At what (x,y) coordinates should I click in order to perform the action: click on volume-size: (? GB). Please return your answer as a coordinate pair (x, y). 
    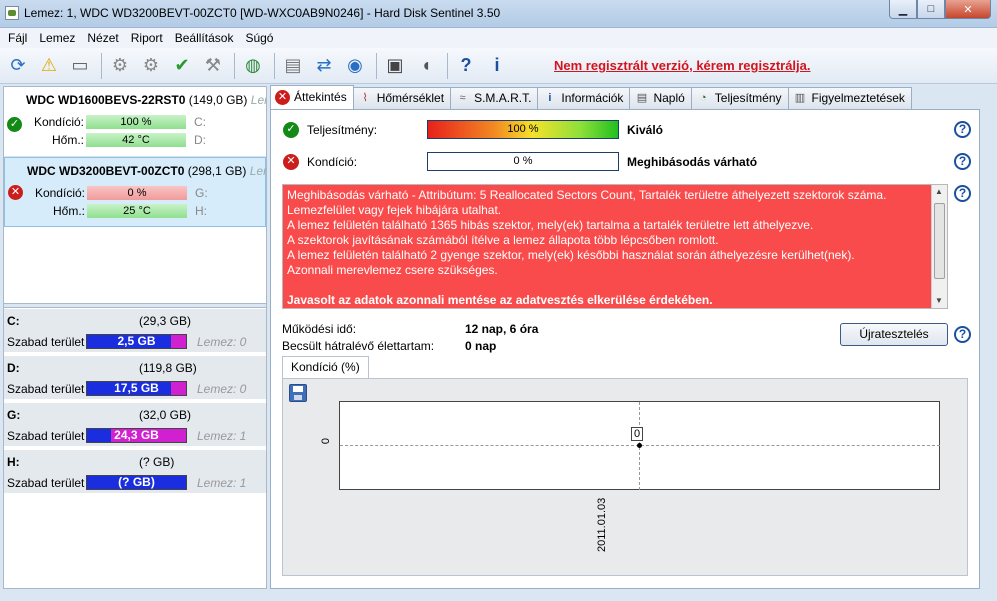
    Looking at the image, I should click on (157, 462).